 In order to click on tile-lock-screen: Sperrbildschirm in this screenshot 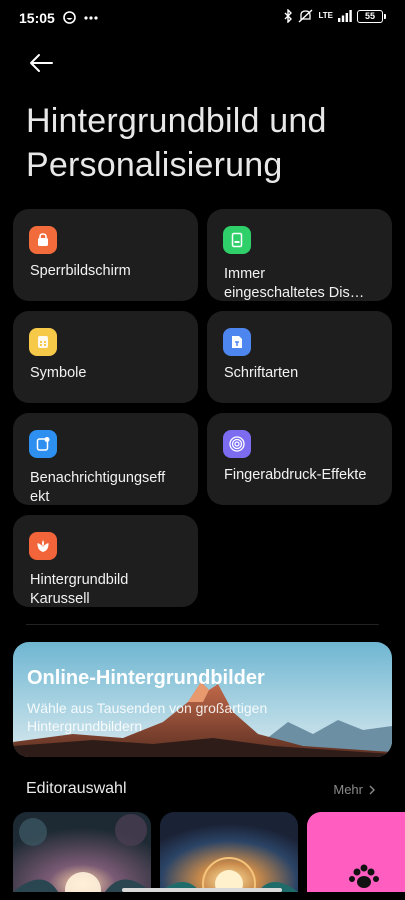, I will do `click(105, 255)`.